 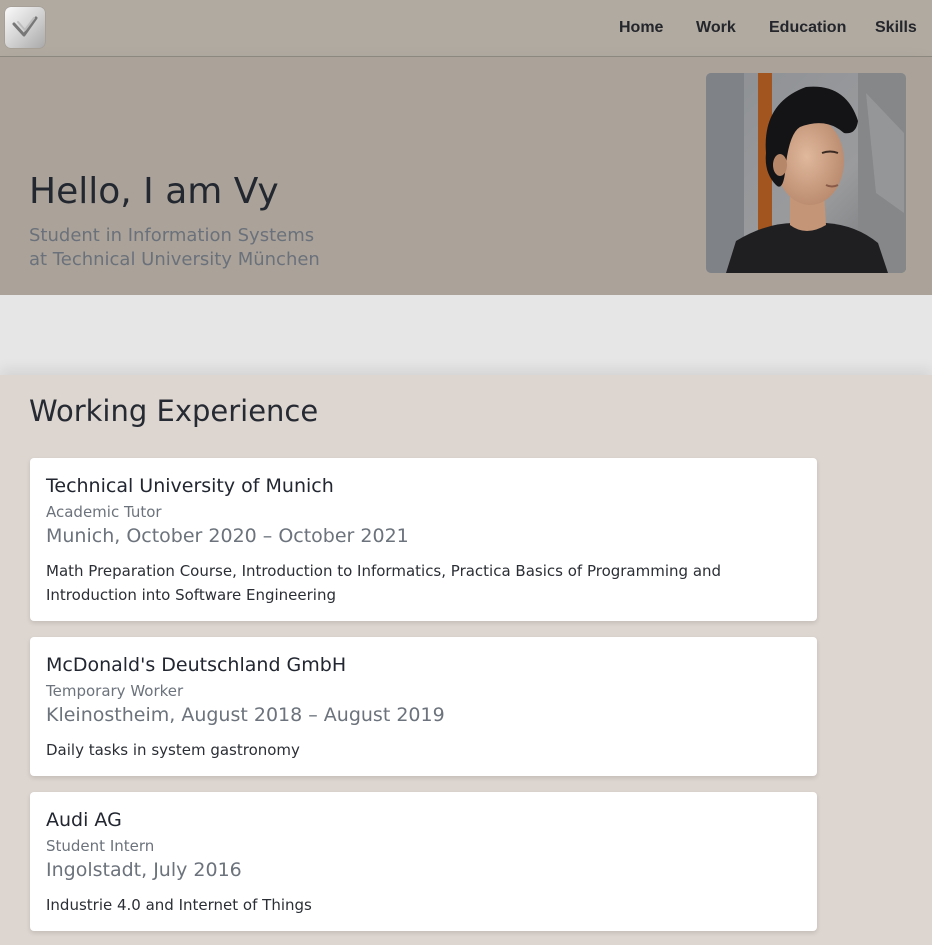 I want to click on job-location-date: Kleinostheim, August 2018 – August 2019, so click(x=245, y=715).